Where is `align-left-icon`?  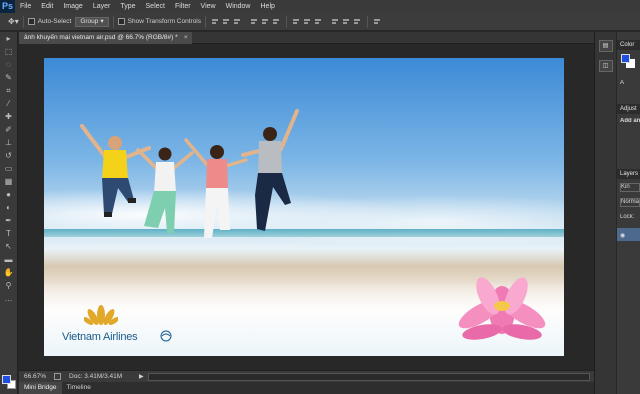 align-left-icon is located at coordinates (254, 21).